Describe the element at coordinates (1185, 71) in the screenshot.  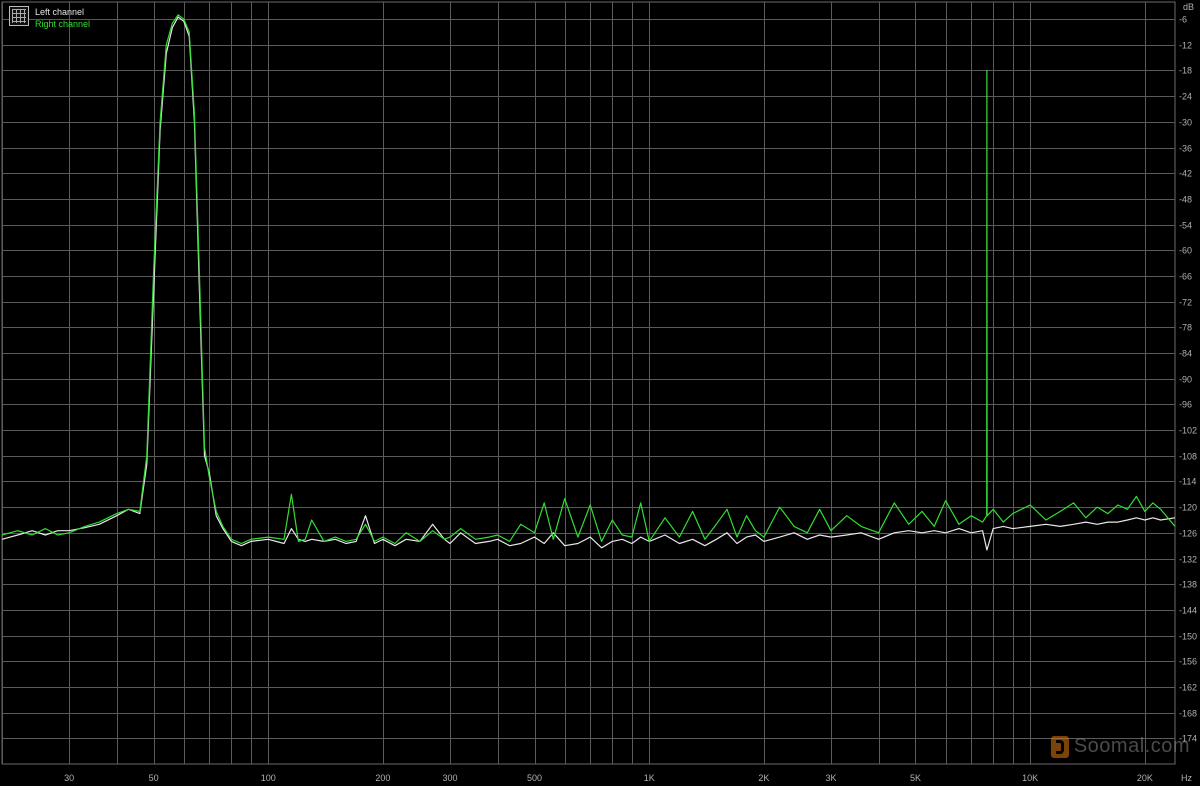
I see `y-tick-label: -18` at that location.